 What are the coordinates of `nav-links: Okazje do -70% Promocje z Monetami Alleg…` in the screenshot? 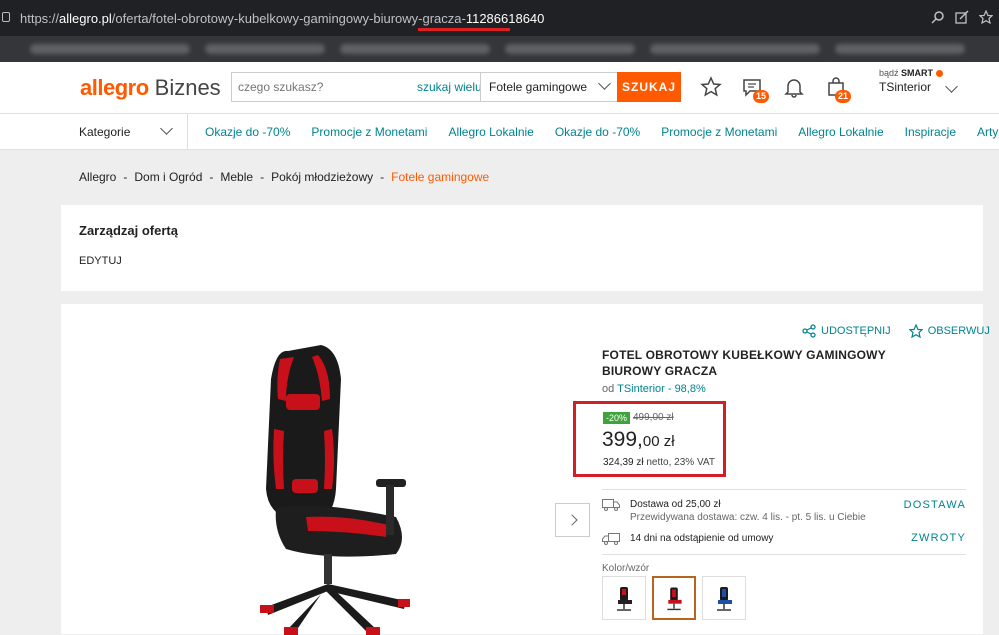 It's located at (602, 132).